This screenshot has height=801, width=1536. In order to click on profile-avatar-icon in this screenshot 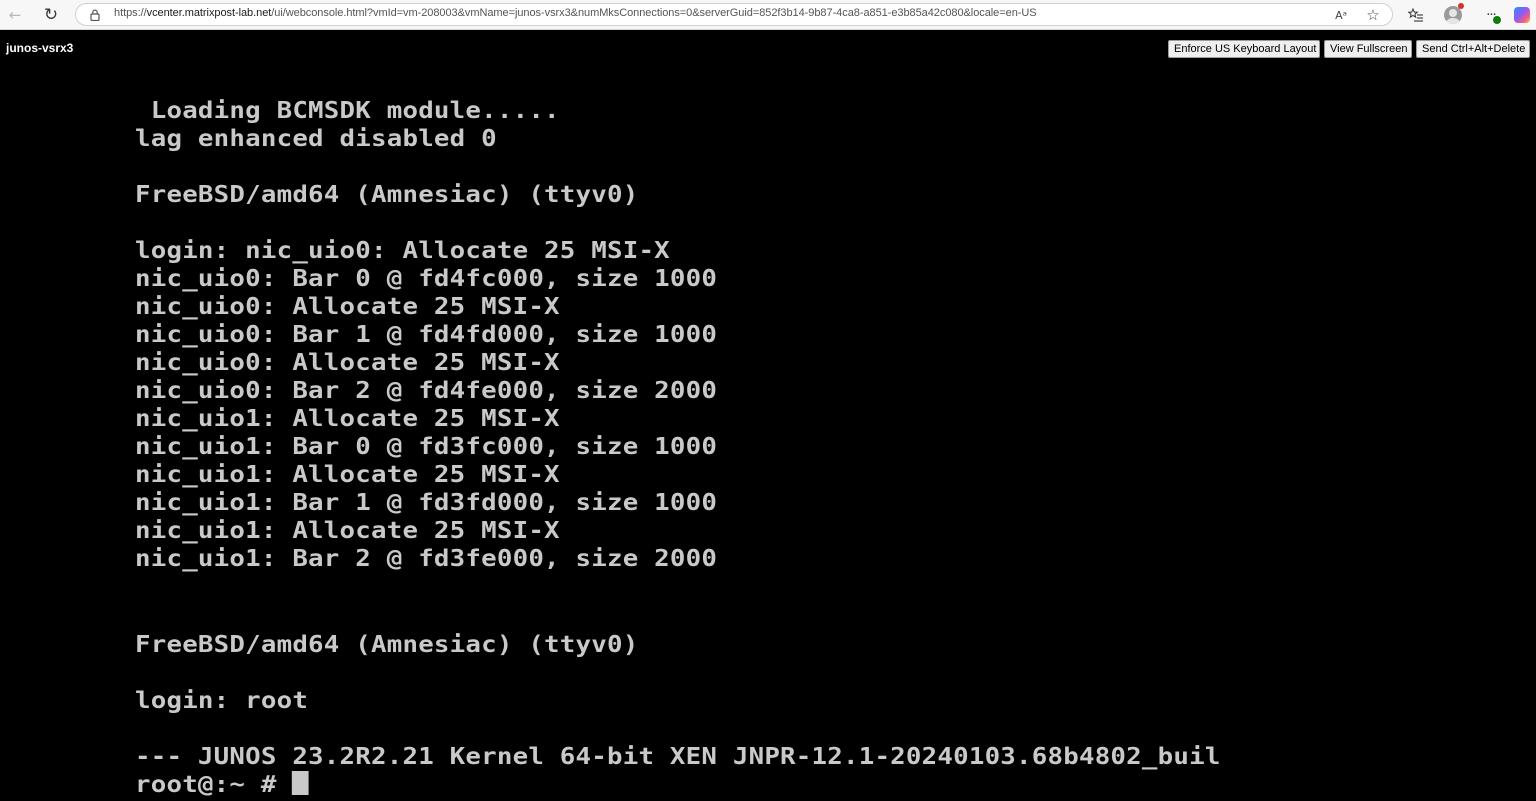, I will do `click(1453, 14)`.